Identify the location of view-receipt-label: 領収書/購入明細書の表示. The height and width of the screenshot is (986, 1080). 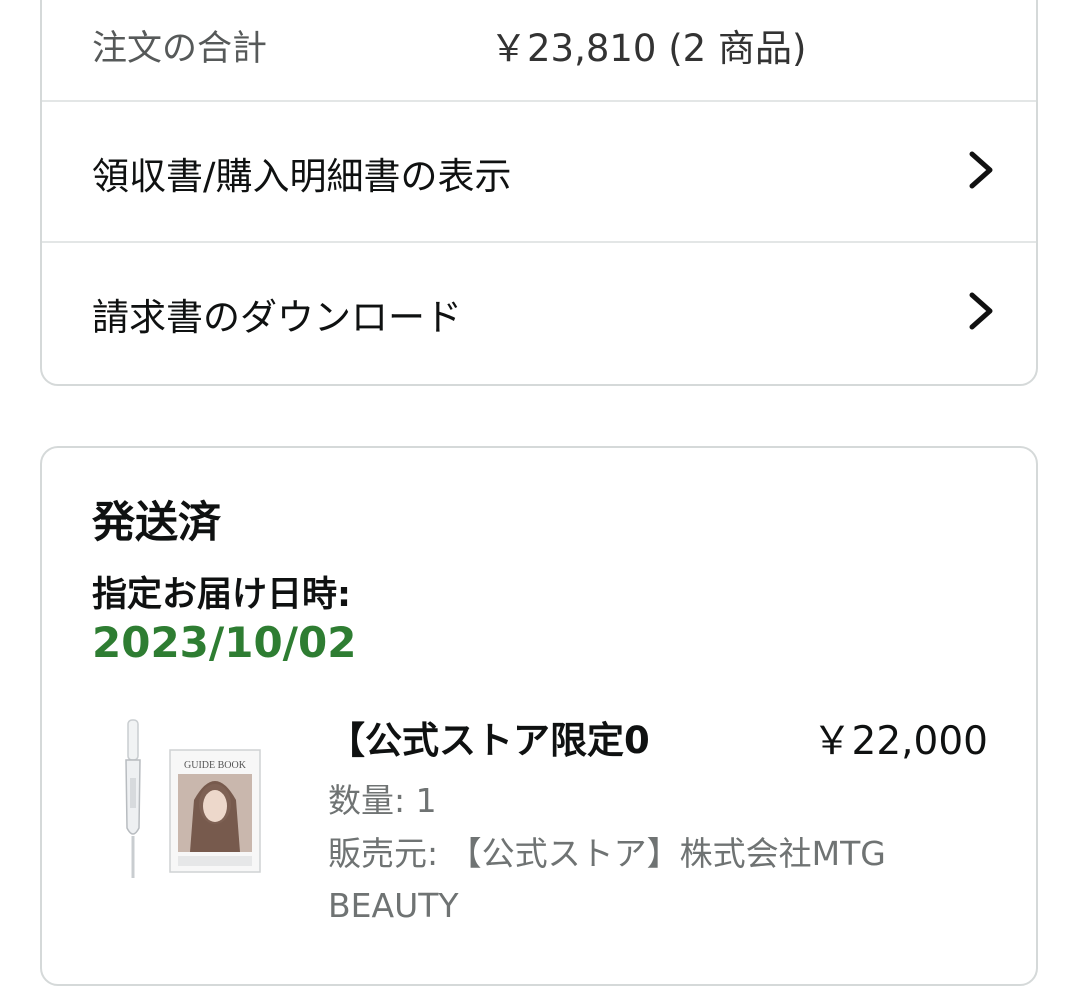
(302, 176).